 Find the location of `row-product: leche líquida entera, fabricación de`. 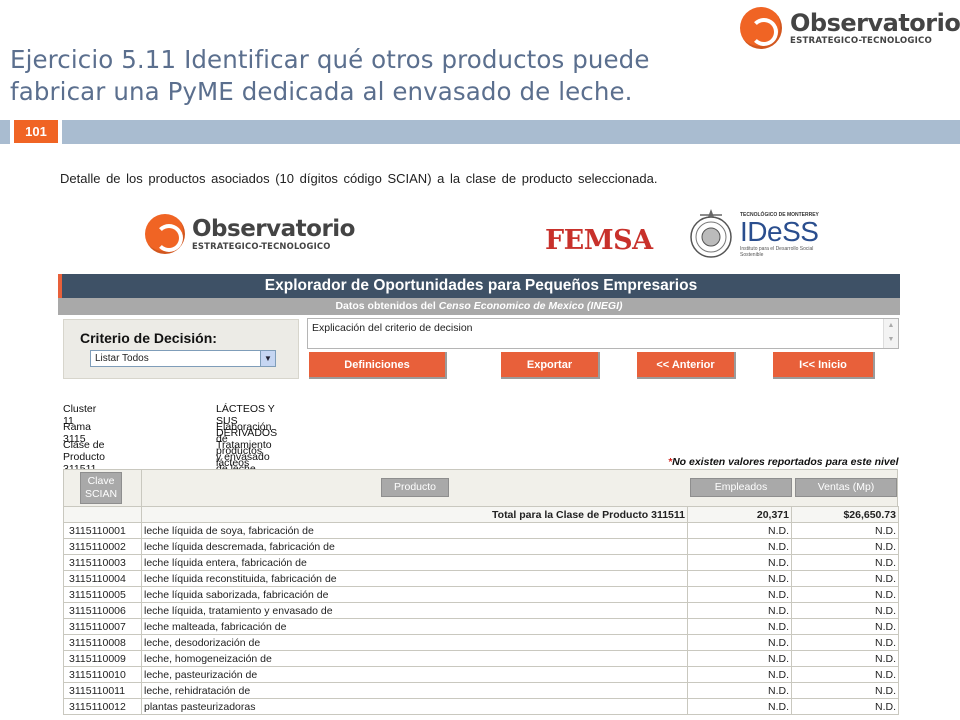

row-product: leche líquida entera, fabricación de is located at coordinates (414, 562).